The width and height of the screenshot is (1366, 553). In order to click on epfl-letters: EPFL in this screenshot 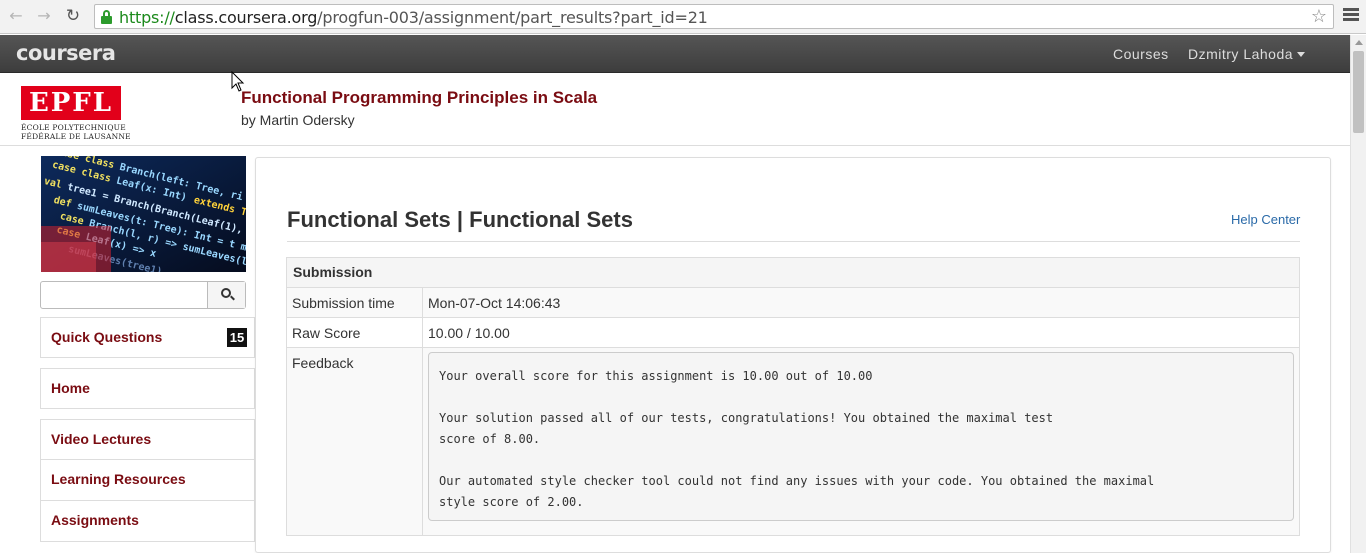, I will do `click(71, 103)`.